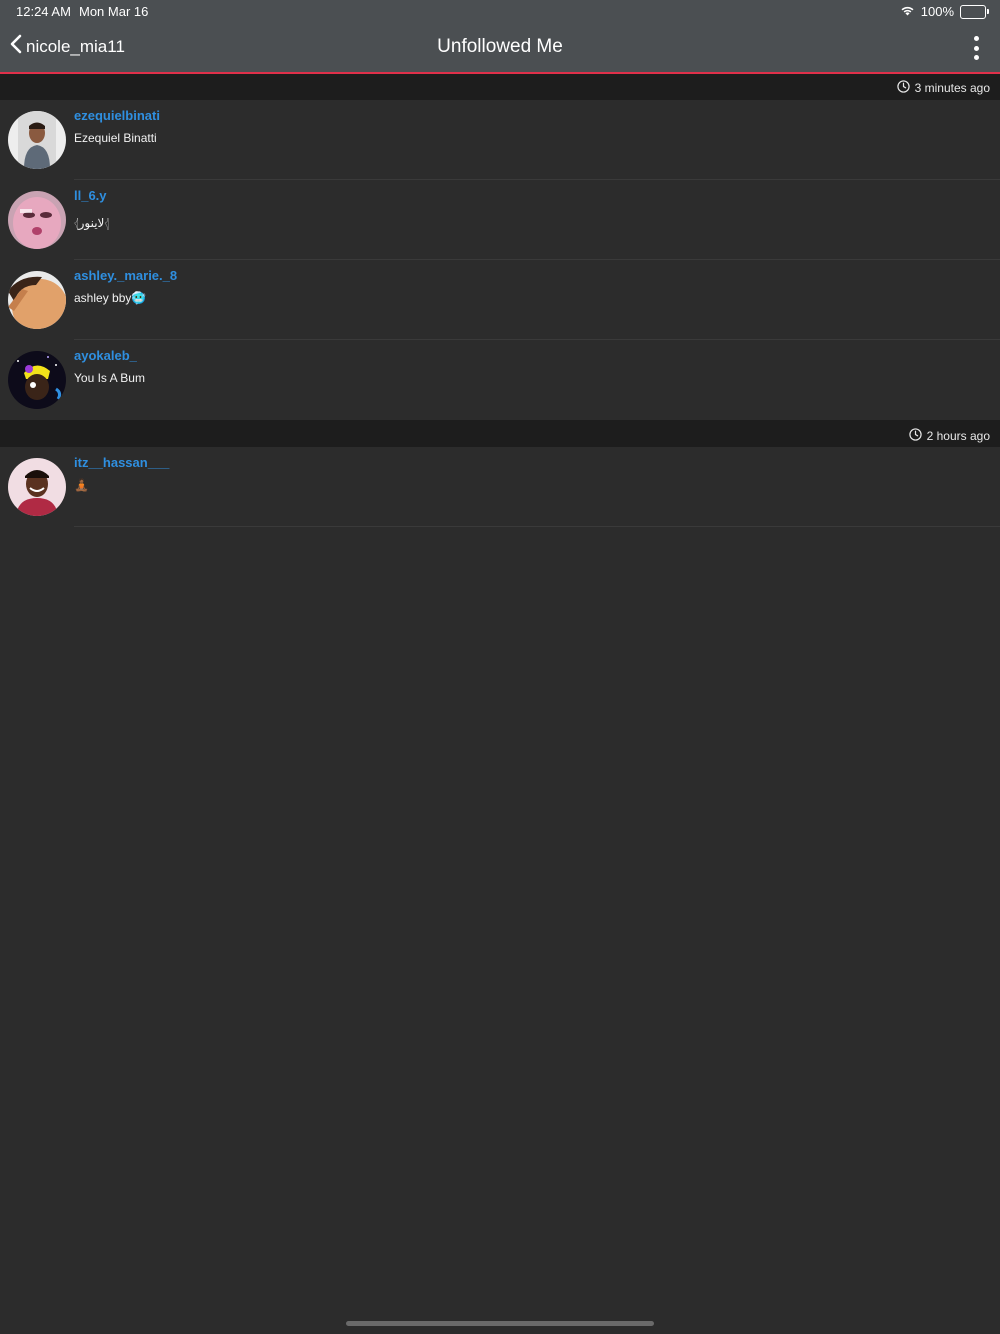 The width and height of the screenshot is (1000, 1334). I want to click on full-name: Ezequiel Binatti, so click(115, 138).